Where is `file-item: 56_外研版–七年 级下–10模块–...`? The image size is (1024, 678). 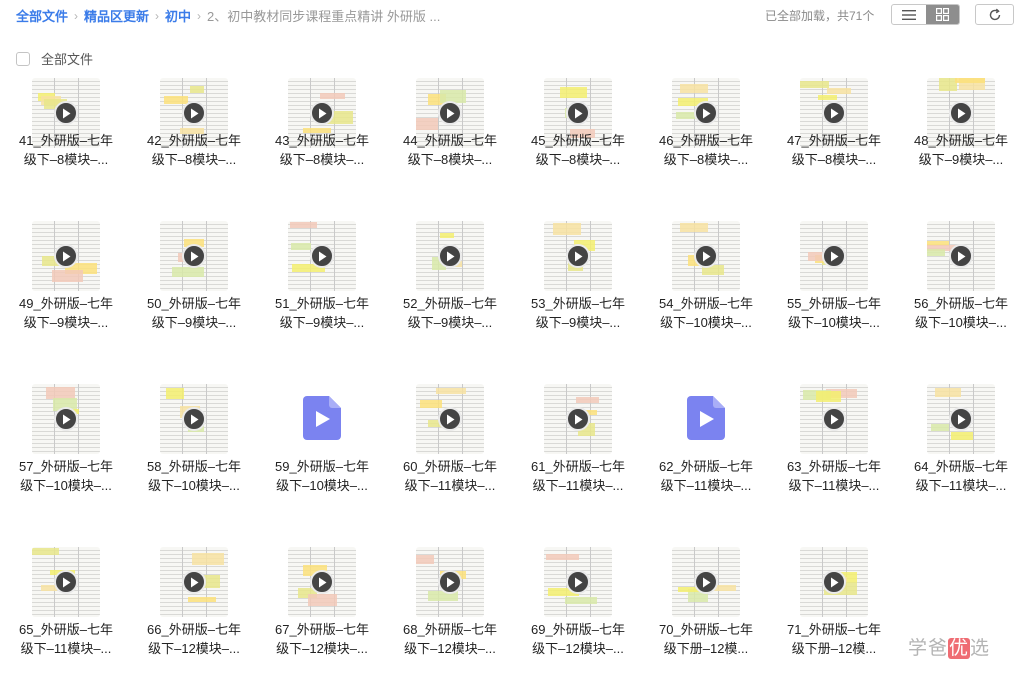 file-item: 56_外研版–七年 级下–10模块–... is located at coordinates (961, 291).